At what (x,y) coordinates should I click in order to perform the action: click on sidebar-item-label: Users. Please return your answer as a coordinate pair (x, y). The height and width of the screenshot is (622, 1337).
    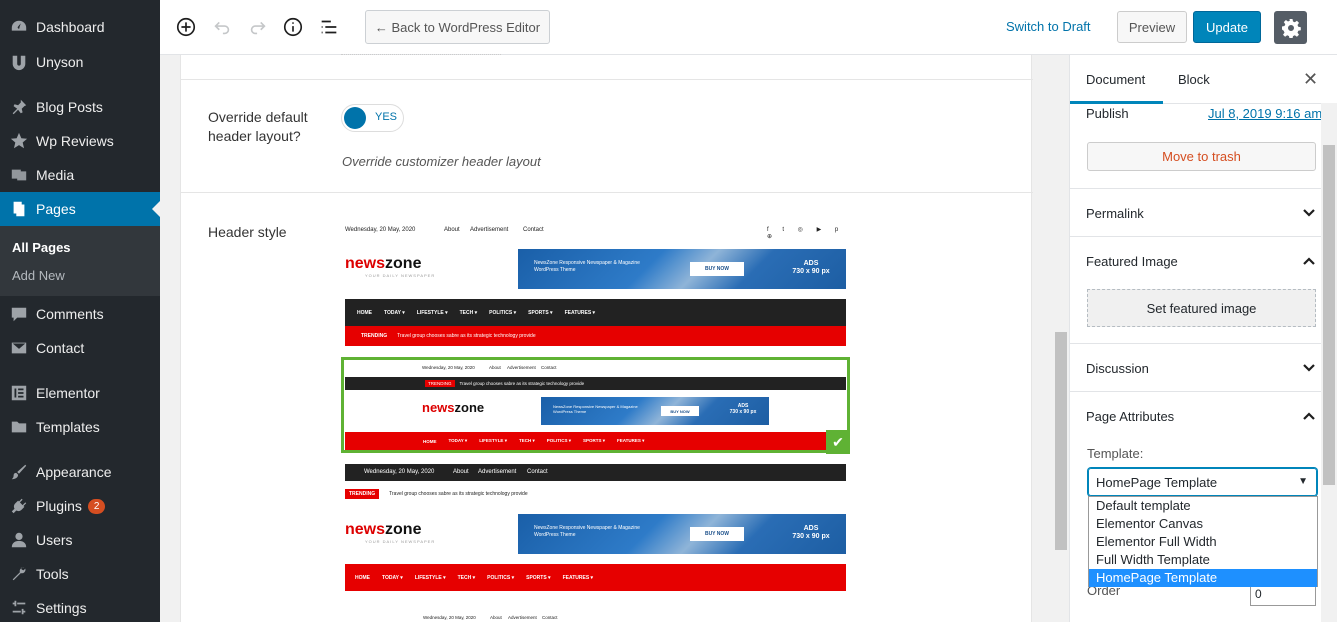
    Looking at the image, I should click on (54, 540).